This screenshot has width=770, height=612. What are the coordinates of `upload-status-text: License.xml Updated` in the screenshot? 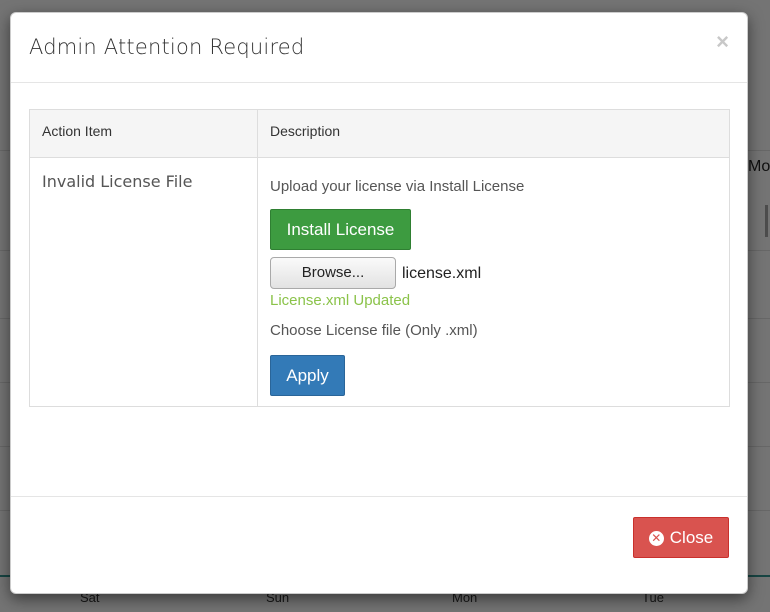 It's located at (340, 300).